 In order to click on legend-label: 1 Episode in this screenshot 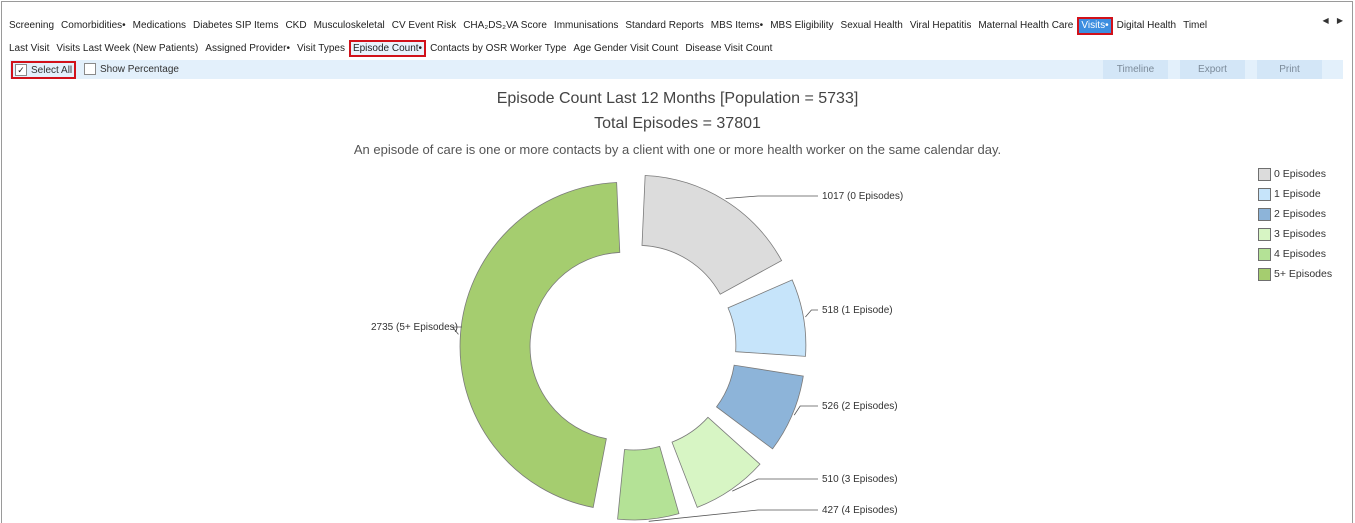, I will do `click(1297, 194)`.